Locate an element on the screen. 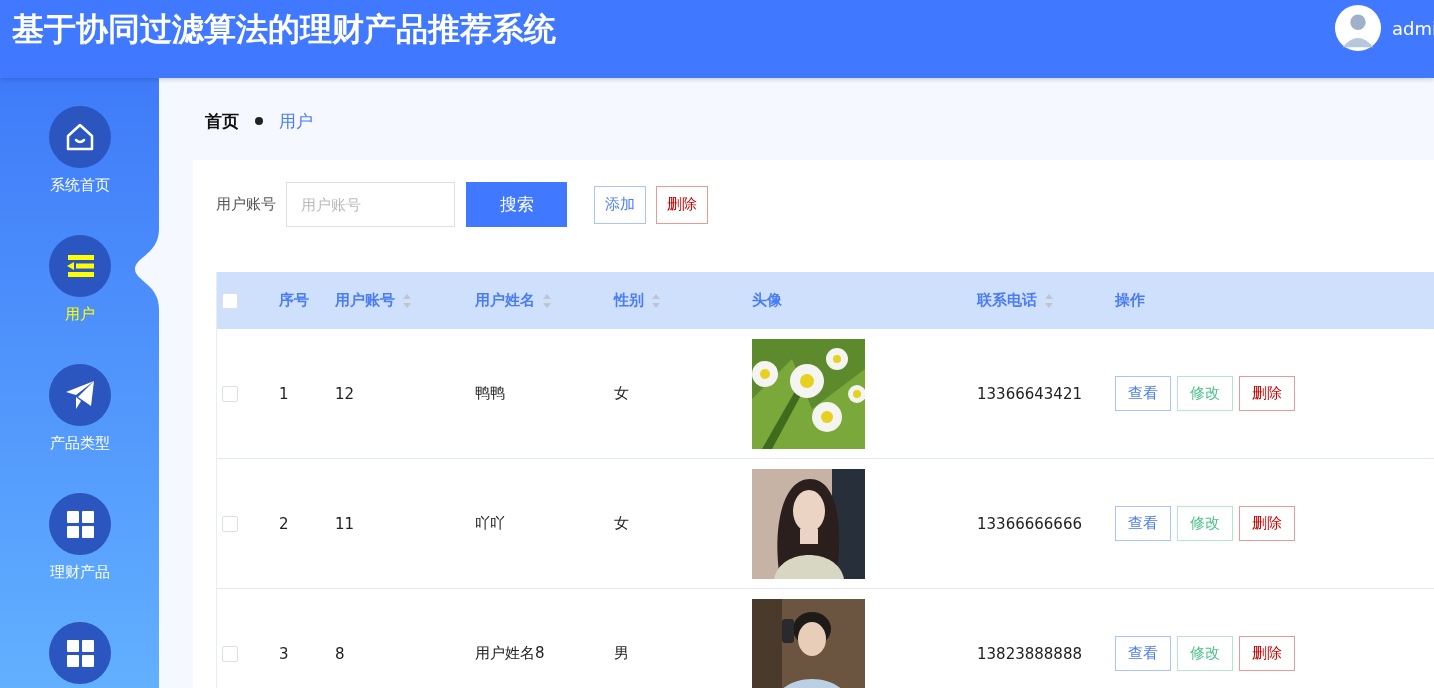 This screenshot has width=1434, height=688. table-cell: 男 is located at coordinates (621, 653).